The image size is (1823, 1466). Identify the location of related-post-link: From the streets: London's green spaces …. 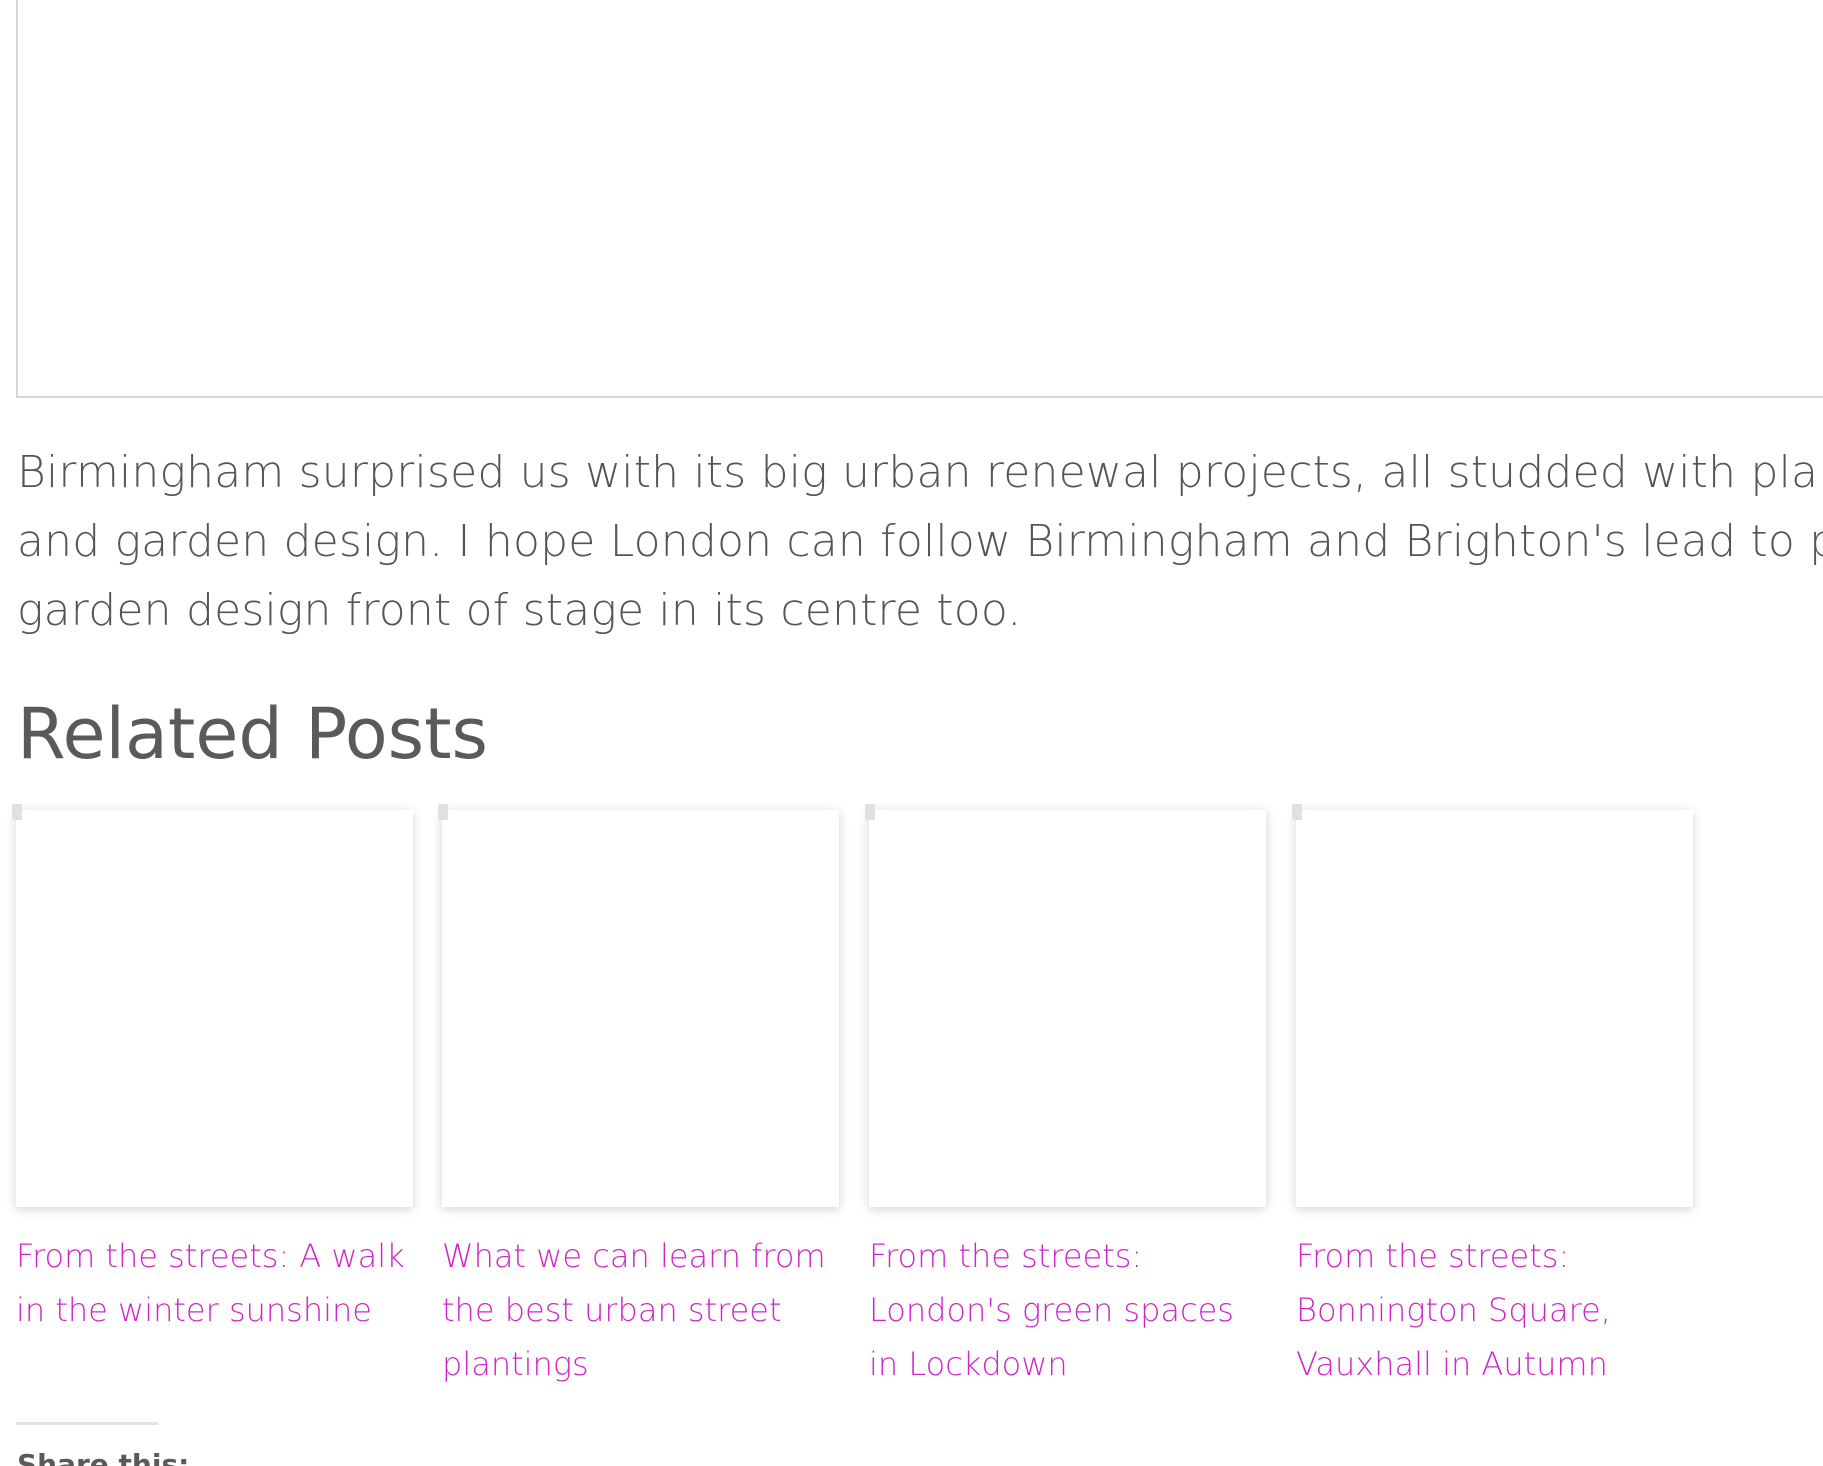
(1067, 1310).